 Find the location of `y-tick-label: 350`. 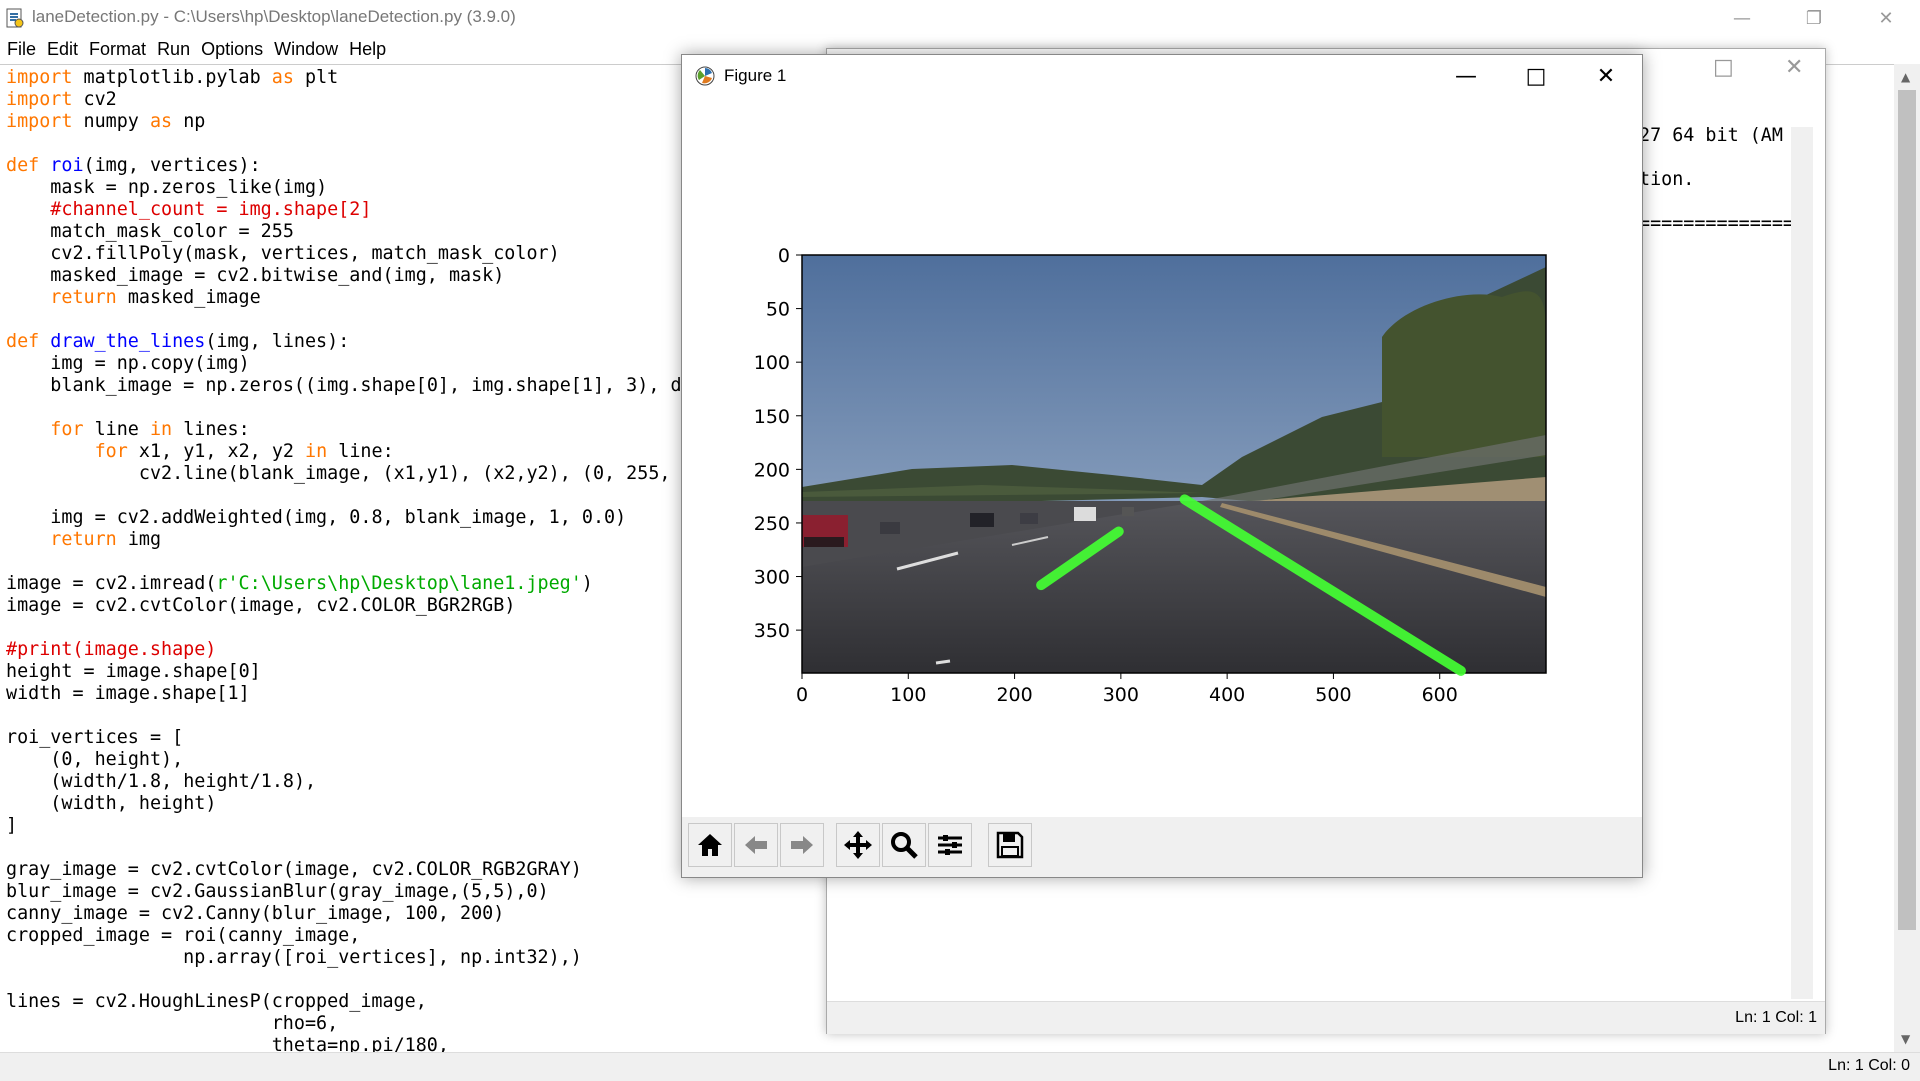

y-tick-label: 350 is located at coordinates (772, 631).